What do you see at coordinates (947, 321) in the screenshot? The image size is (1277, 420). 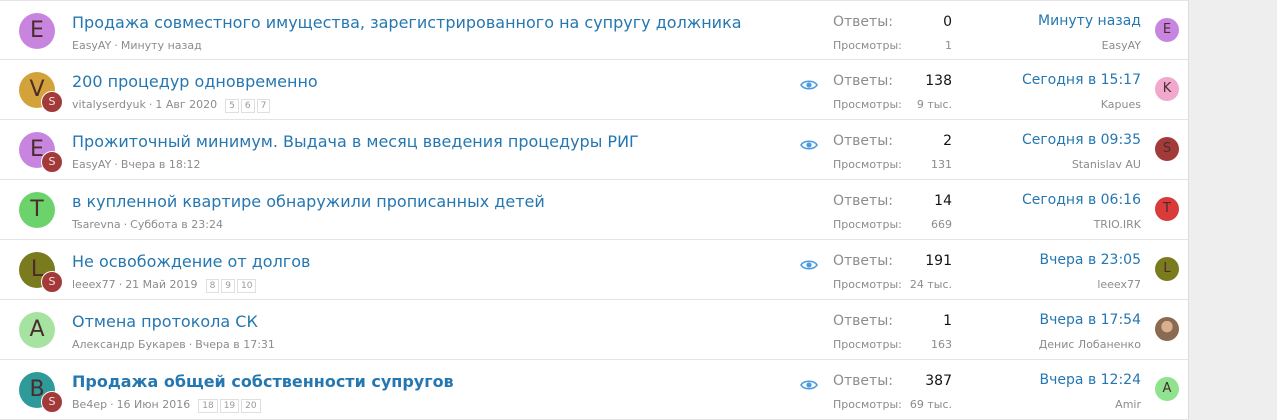 I see `replies-count: 1` at bounding box center [947, 321].